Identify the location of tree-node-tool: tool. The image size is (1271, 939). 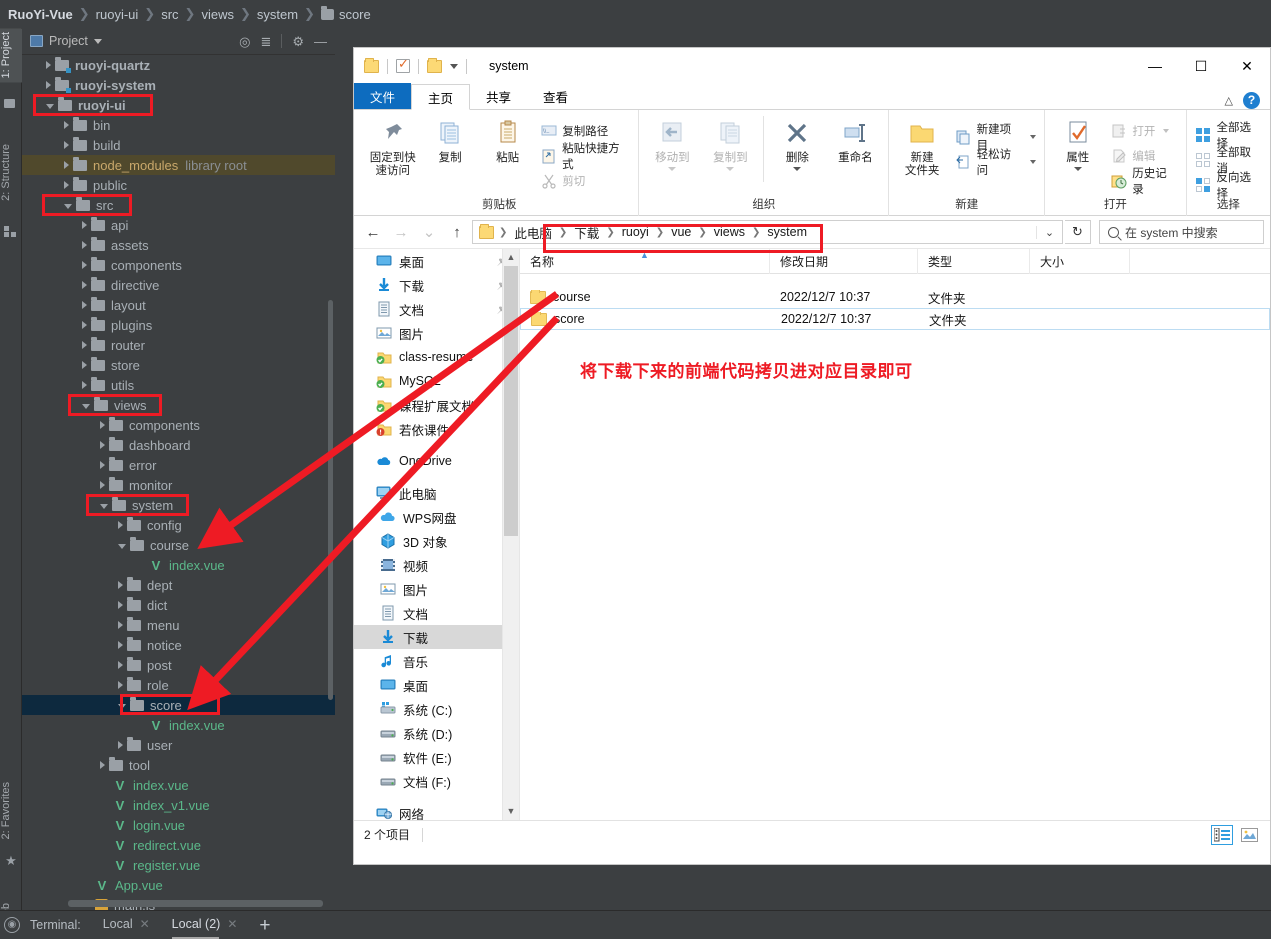
(178, 765).